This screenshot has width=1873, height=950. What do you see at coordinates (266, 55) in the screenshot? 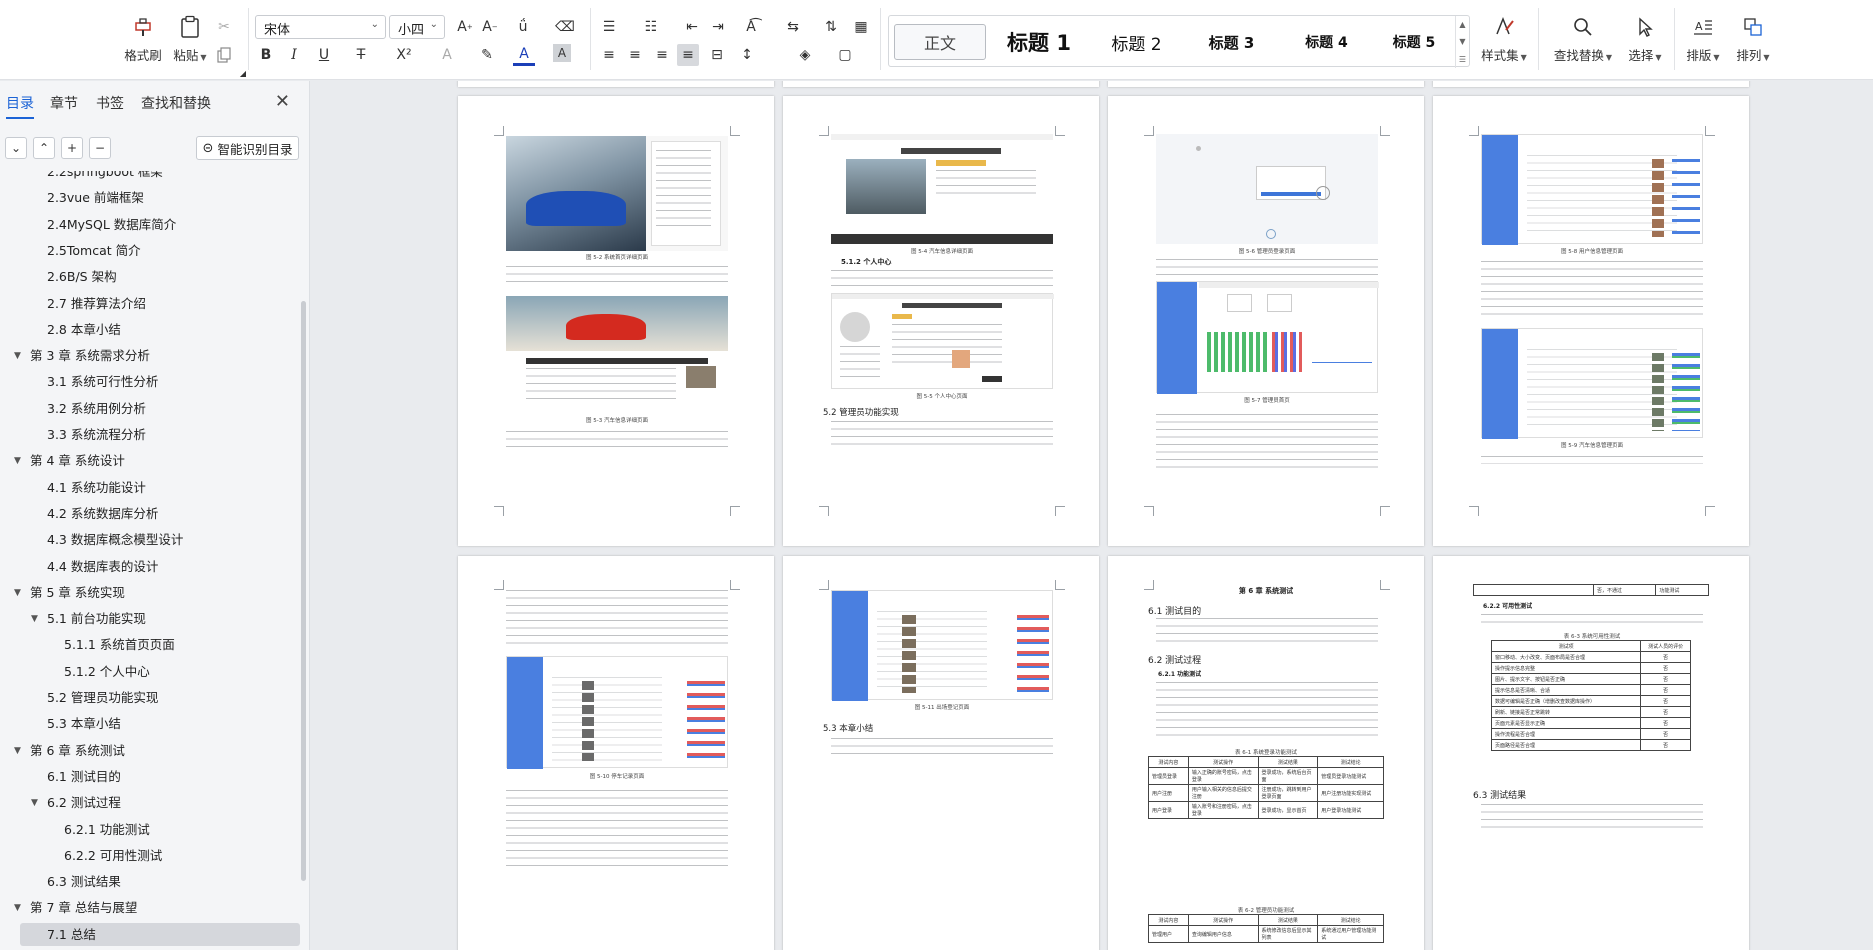
I see `bold-icon: B` at bounding box center [266, 55].